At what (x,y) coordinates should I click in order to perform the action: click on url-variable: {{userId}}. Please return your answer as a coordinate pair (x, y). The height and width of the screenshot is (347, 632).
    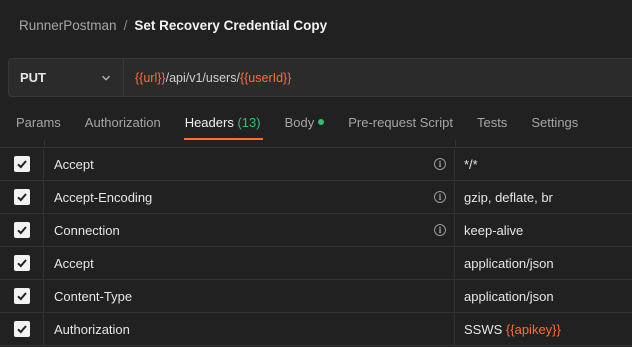
    Looking at the image, I should click on (265, 77).